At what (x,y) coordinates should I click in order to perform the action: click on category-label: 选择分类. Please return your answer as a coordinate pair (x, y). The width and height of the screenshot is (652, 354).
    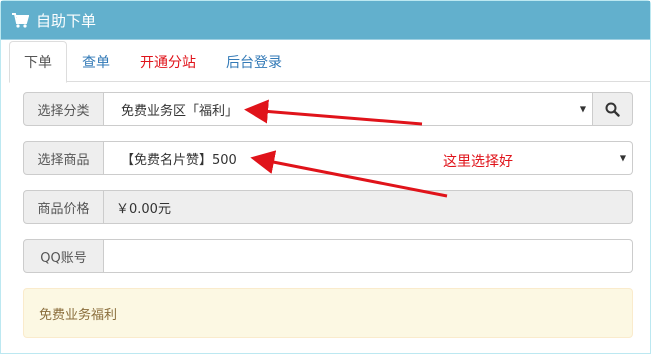
    Looking at the image, I should click on (63, 109).